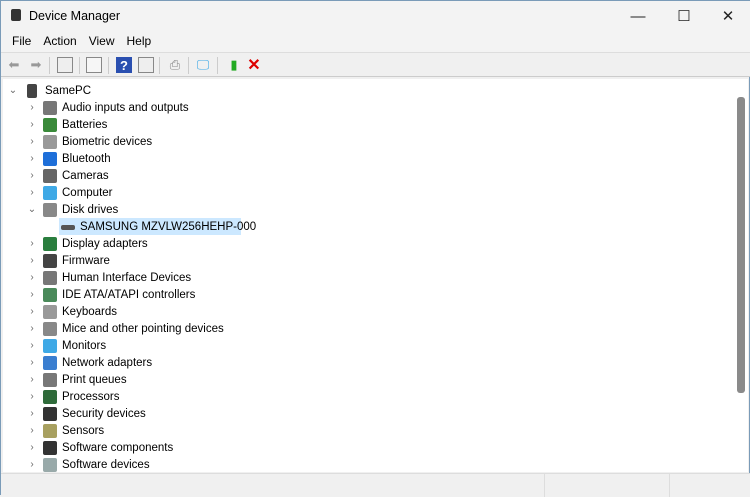 This screenshot has width=750, height=497. Describe the element at coordinates (87, 192) in the screenshot. I see `tree-item-label: Computer` at that location.